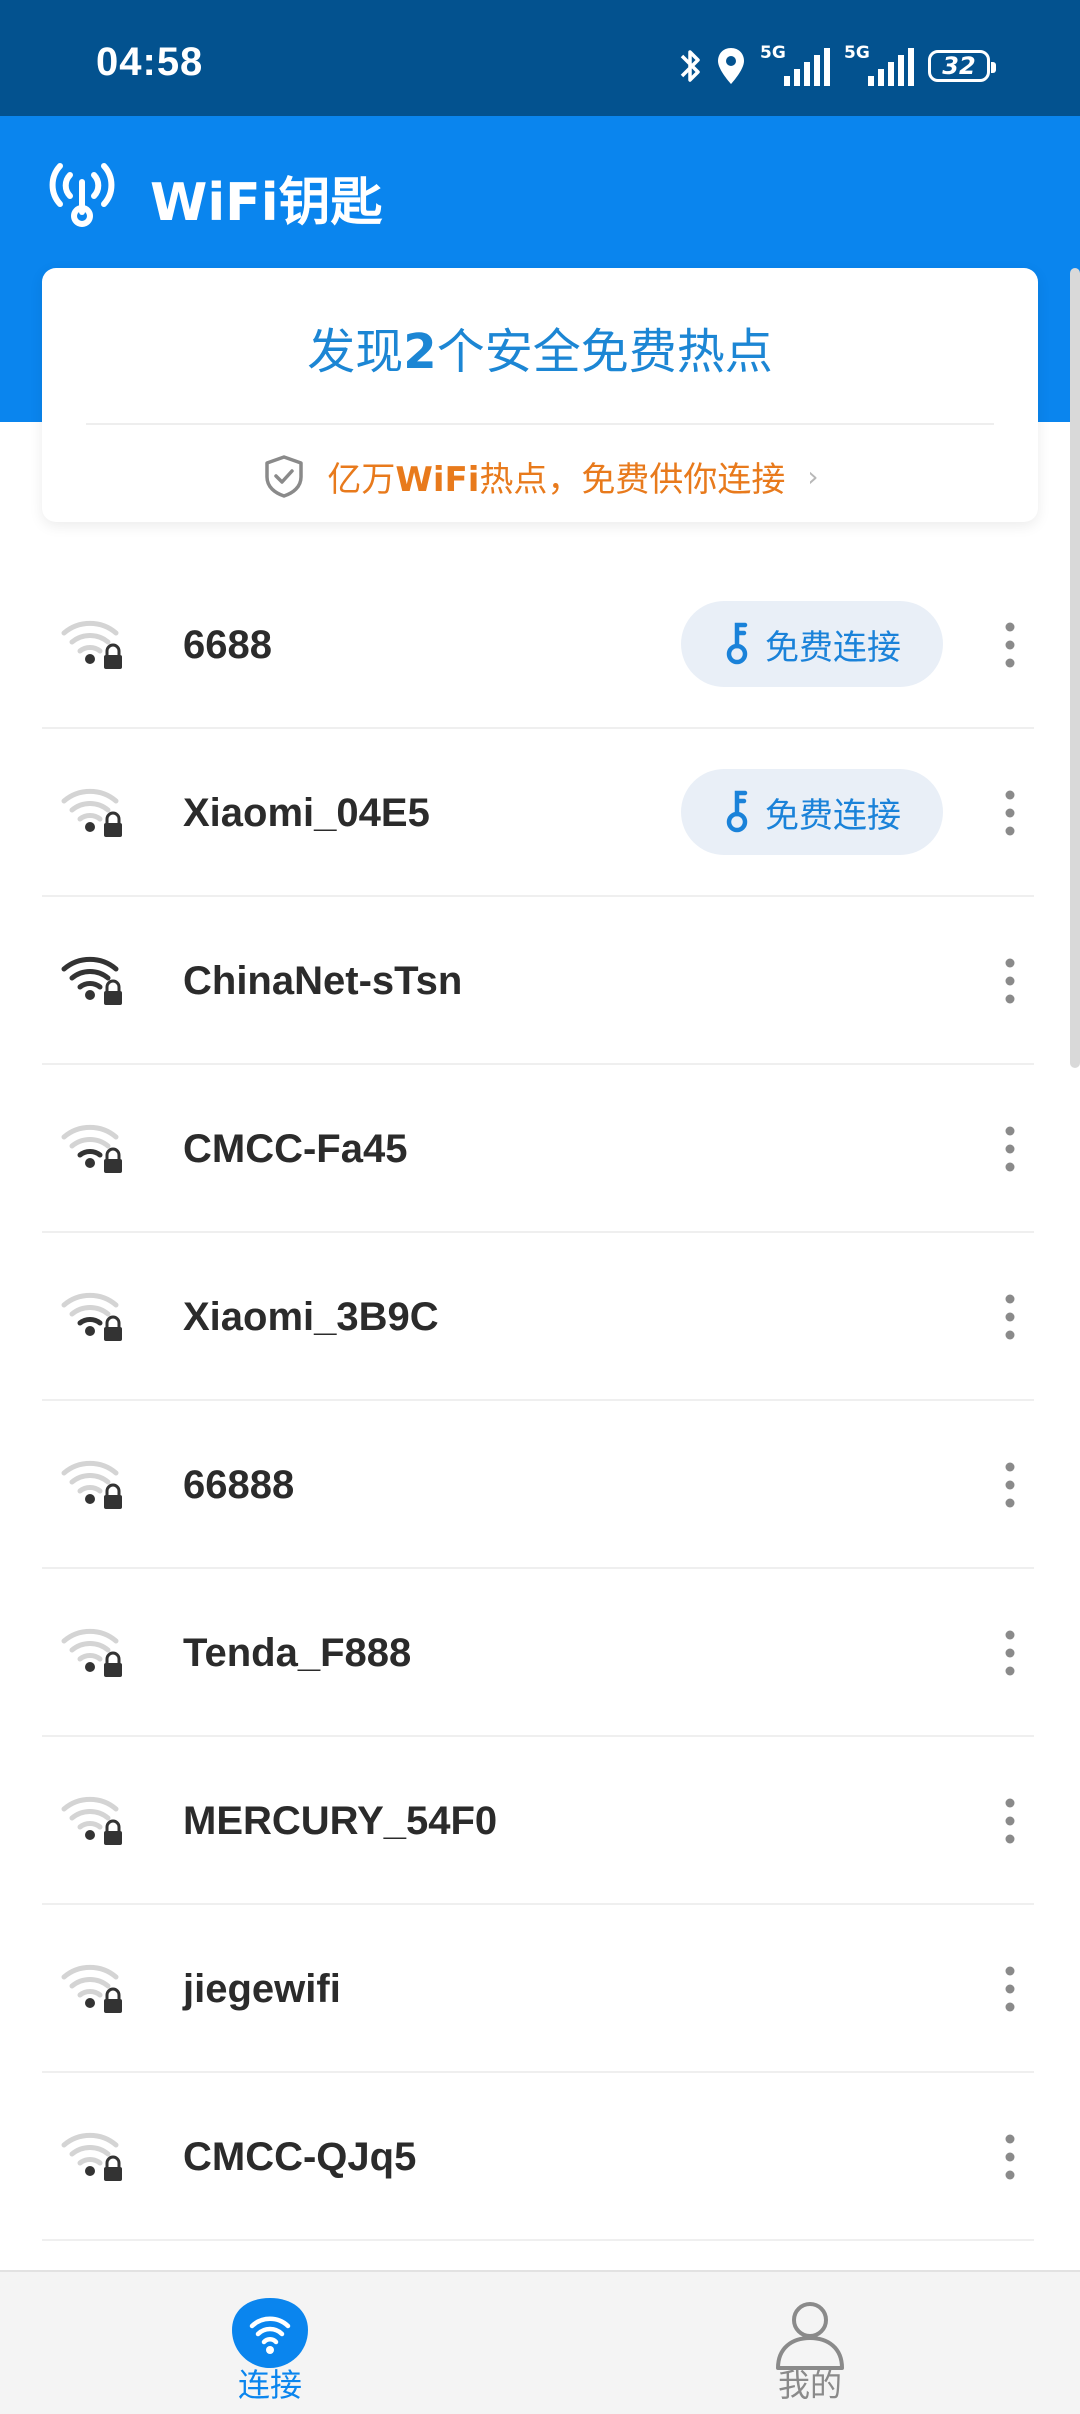 This screenshot has height=2414, width=1080. Describe the element at coordinates (295, 1149) in the screenshot. I see `wifi-ssid: CMCC-Fa45` at that location.